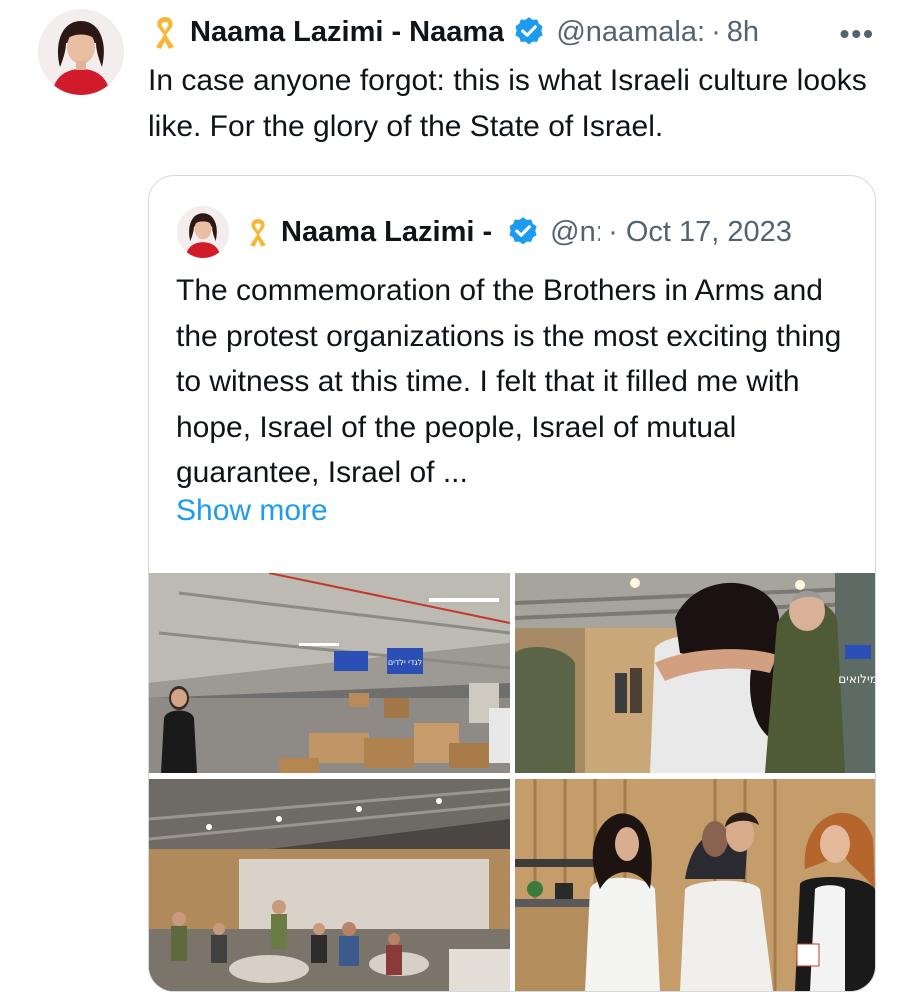 This screenshot has height=1000, width=913. What do you see at coordinates (329, 673) in the screenshot?
I see `photo-1: לגדי ילדים` at bounding box center [329, 673].